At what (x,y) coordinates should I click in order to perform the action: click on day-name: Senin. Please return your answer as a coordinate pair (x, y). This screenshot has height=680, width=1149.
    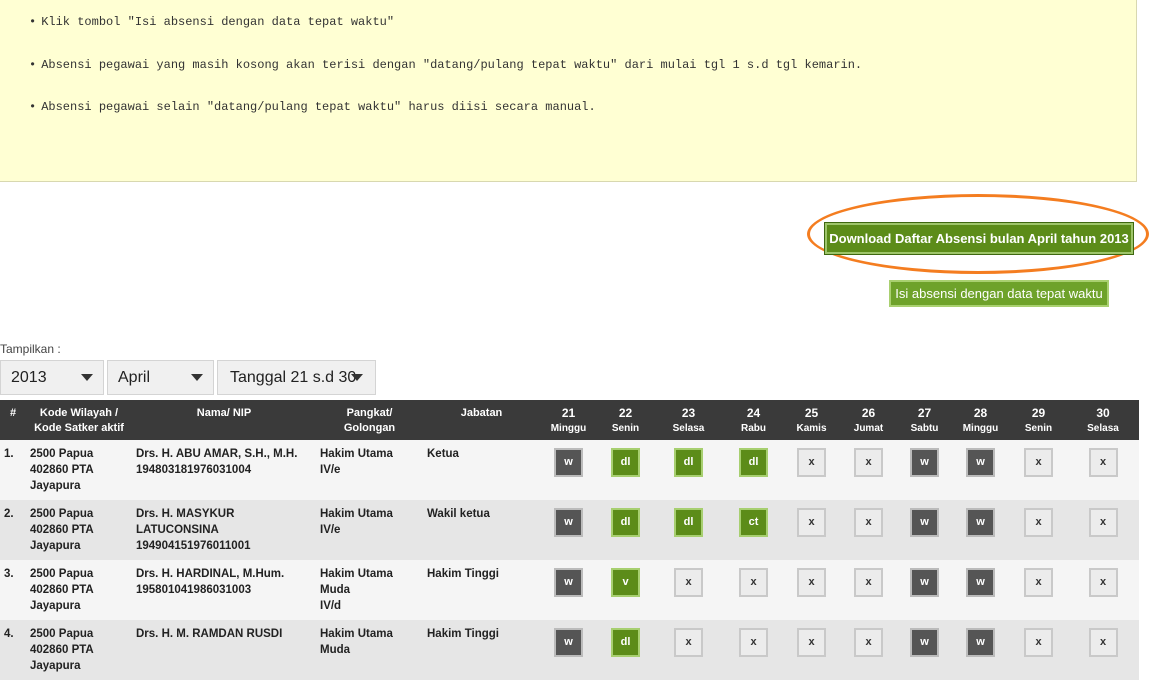
    Looking at the image, I should click on (625, 428).